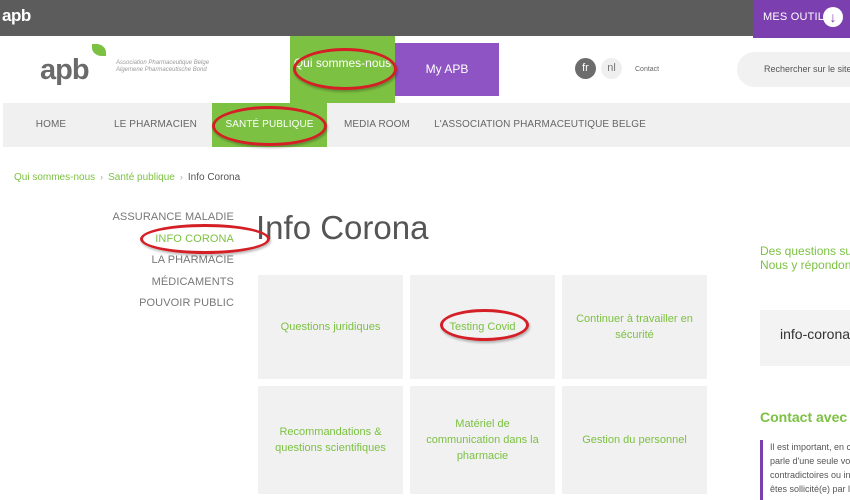  What do you see at coordinates (447, 69) in the screenshot?
I see `my-apb-button: My APB` at bounding box center [447, 69].